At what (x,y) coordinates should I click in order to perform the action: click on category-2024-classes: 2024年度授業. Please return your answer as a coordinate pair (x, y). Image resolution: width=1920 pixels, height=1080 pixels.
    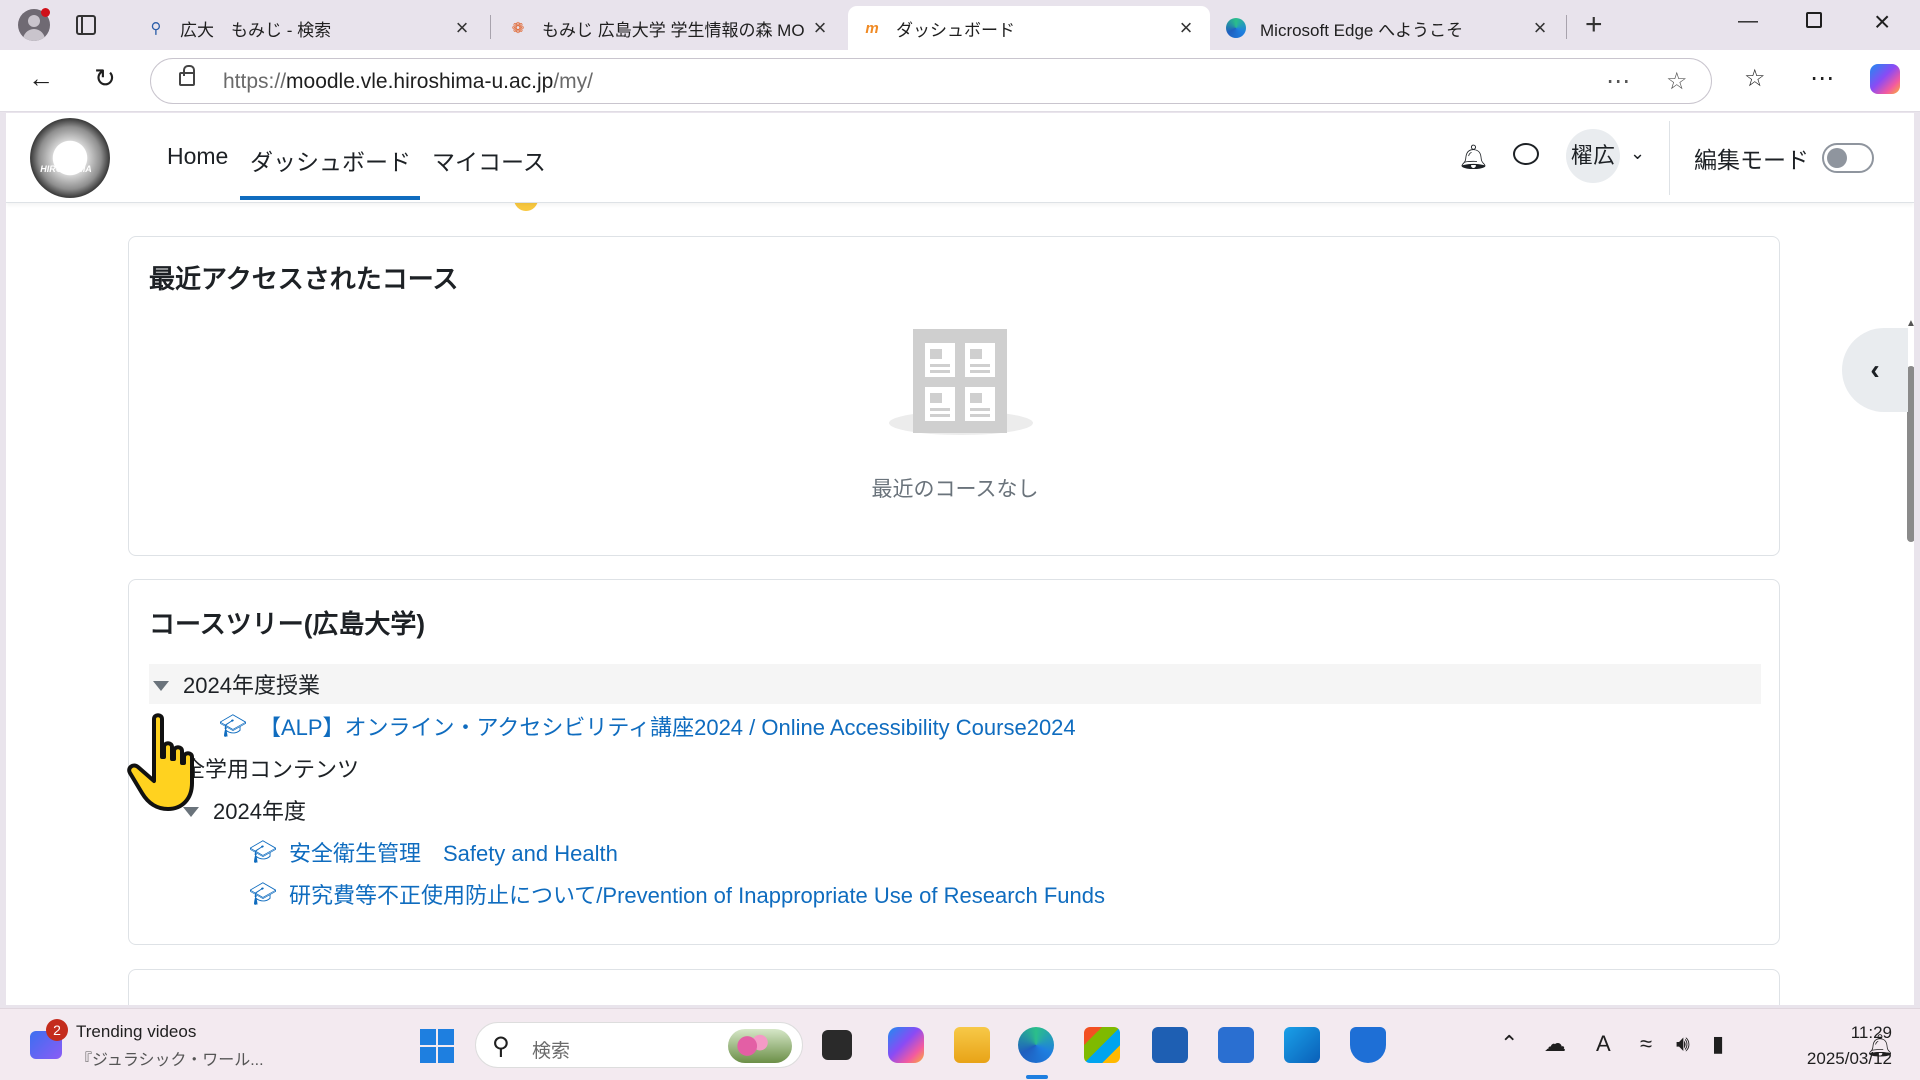
    Looking at the image, I should click on (955, 684).